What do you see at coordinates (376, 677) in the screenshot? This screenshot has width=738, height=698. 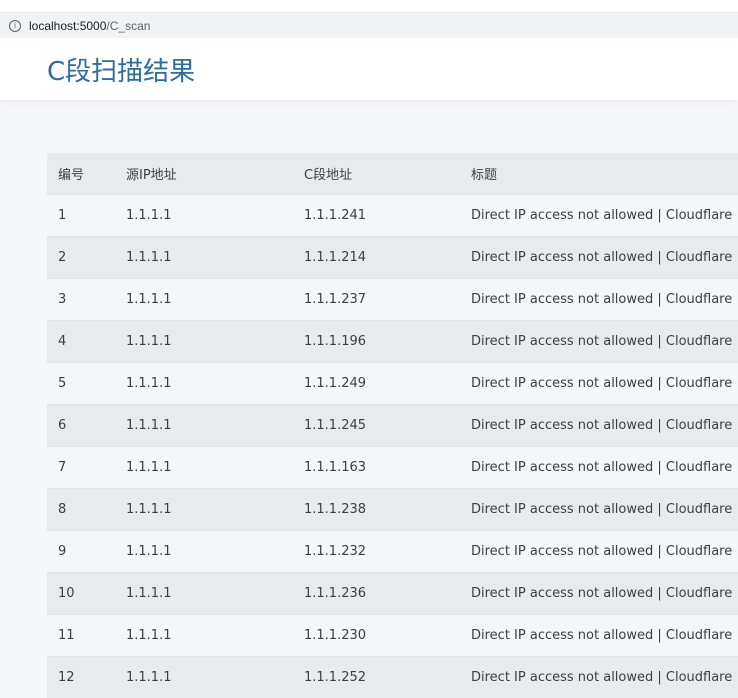 I see `cell-c-segment-ip: 1.1.1.252` at bounding box center [376, 677].